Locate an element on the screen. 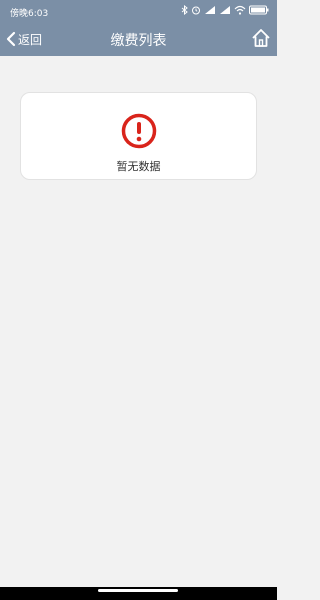 This screenshot has height=600, width=320. status-bar: 傍晚6:03 is located at coordinates (138, 11).